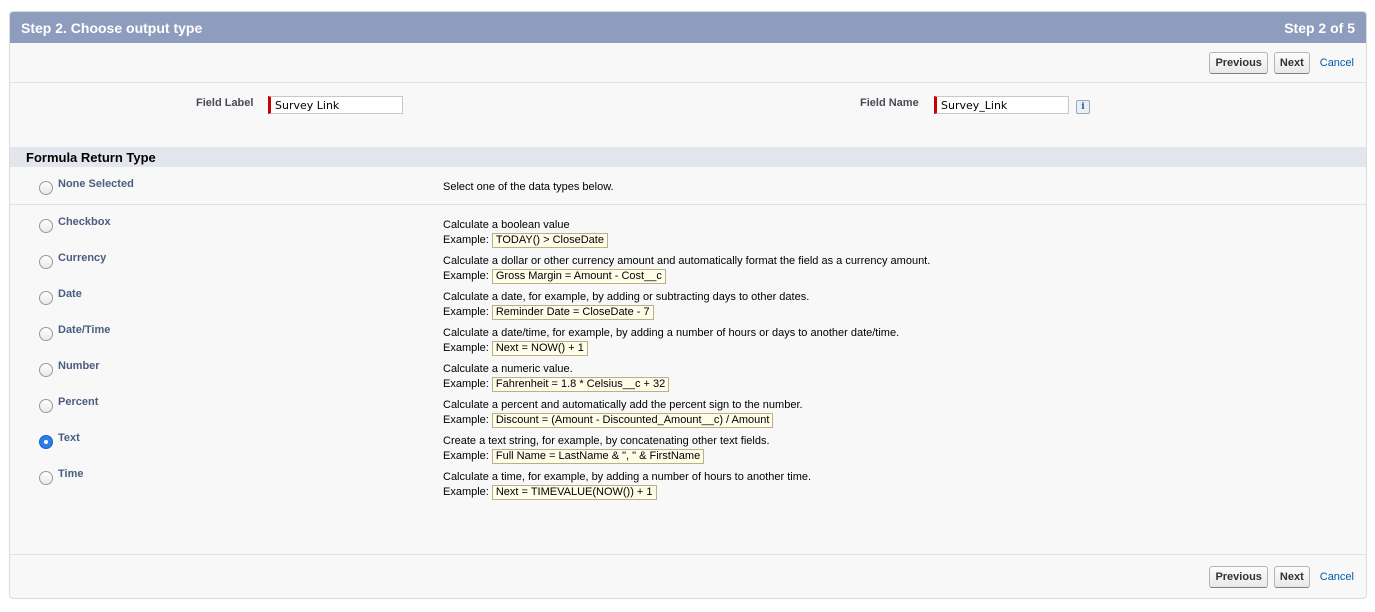 This screenshot has width=1375, height=612. What do you see at coordinates (688, 27) in the screenshot?
I see `page-header: Step 2. Choose output type Step 2 of 5` at bounding box center [688, 27].